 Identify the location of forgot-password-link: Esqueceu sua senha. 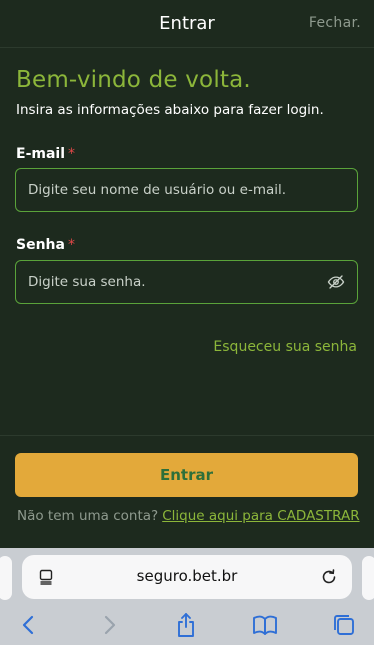
(285, 347).